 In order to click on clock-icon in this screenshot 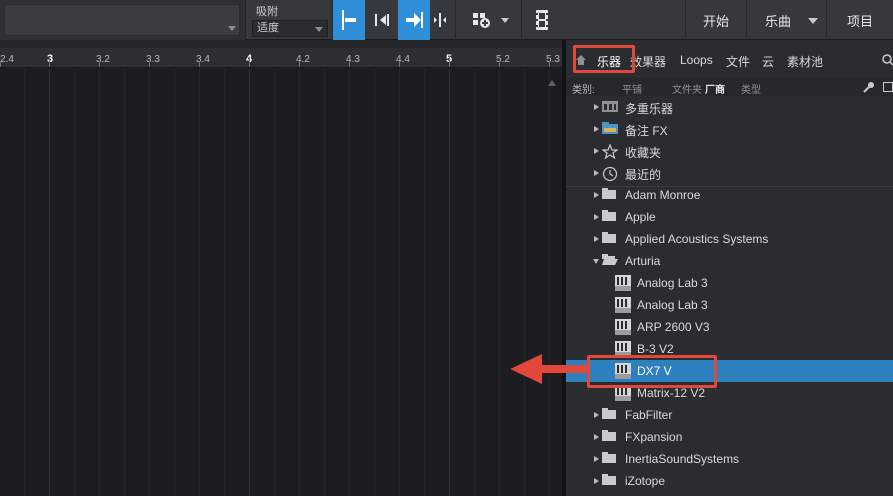, I will do `click(610, 174)`.